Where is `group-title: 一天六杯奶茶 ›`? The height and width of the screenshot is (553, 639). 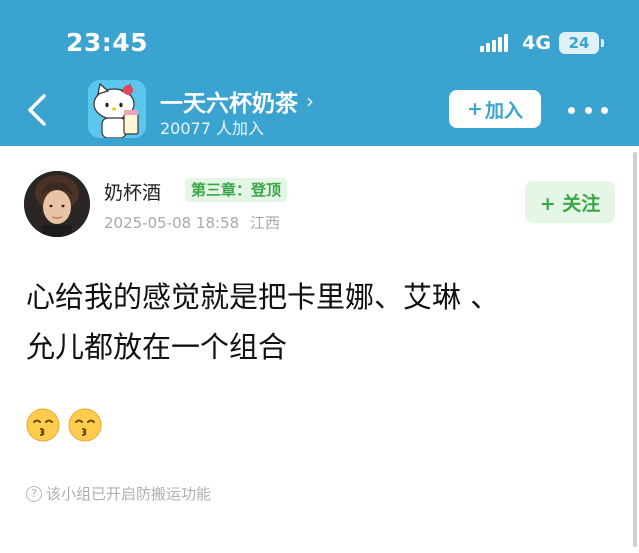 group-title: 一天六杯奶茶 › is located at coordinates (237, 101).